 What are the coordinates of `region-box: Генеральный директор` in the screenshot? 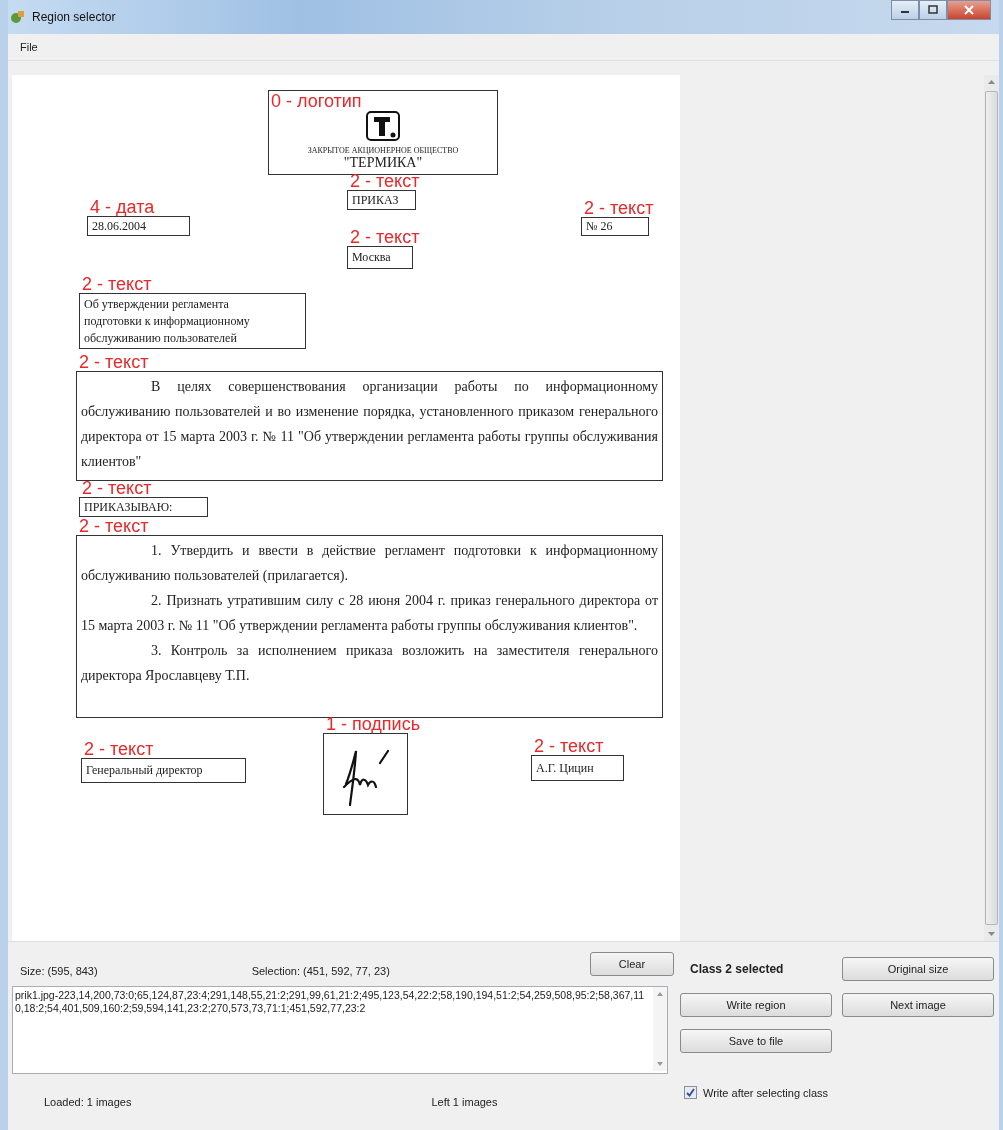 It's located at (163, 770).